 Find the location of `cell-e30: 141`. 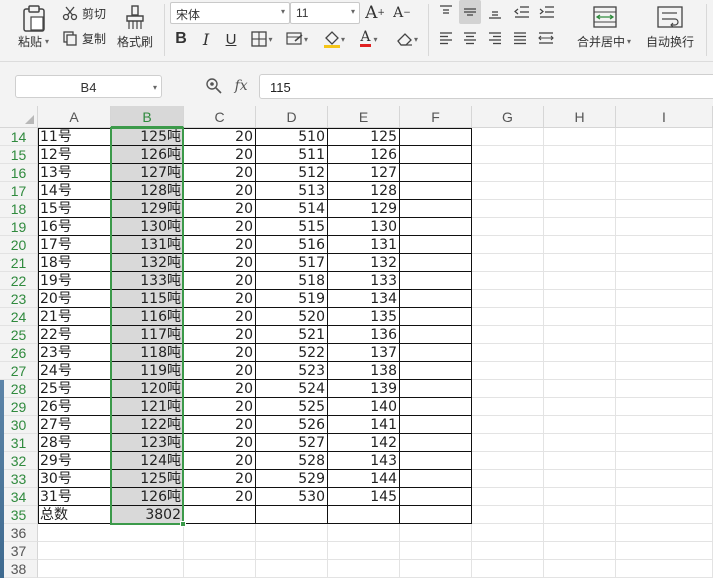

cell-e30: 141 is located at coordinates (363, 425).